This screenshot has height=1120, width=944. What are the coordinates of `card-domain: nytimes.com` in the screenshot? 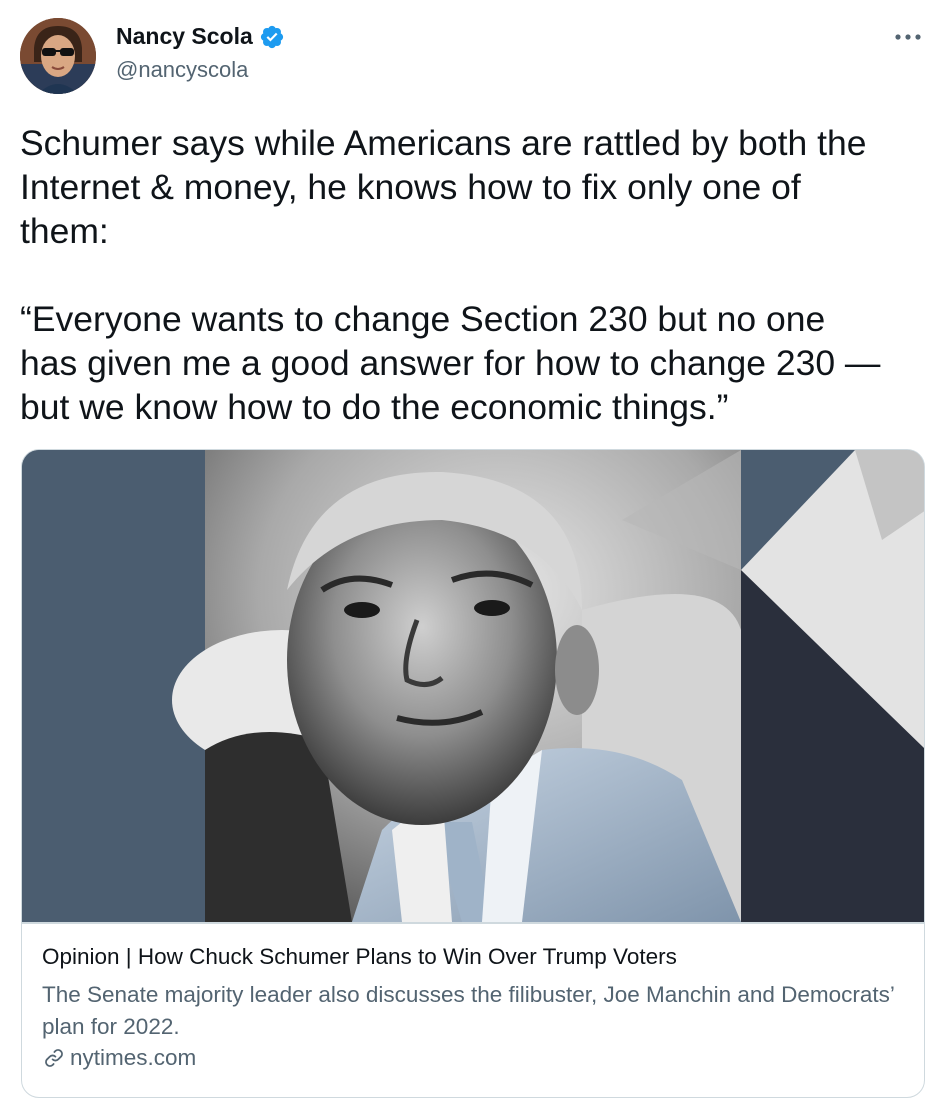 It's located at (119, 1058).